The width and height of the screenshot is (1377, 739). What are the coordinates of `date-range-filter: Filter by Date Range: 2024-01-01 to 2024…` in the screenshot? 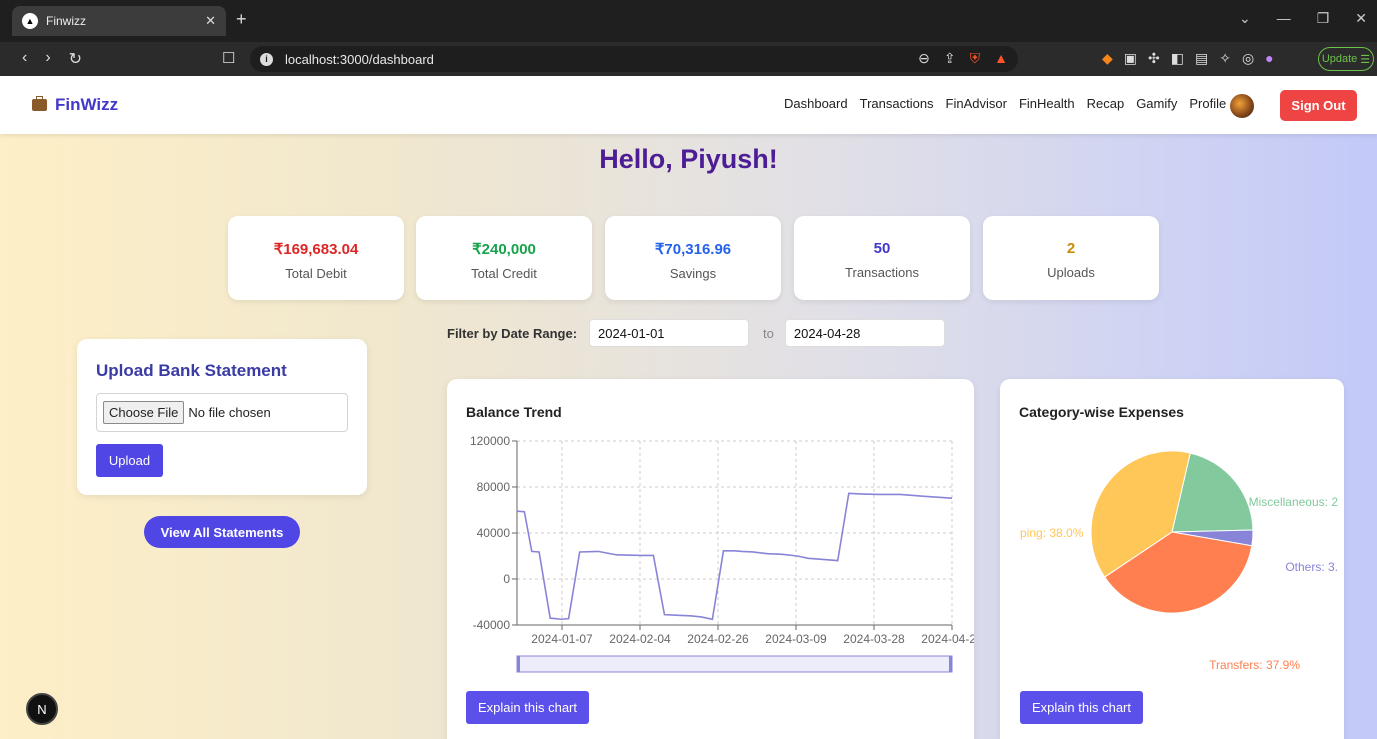 It's located at (696, 333).